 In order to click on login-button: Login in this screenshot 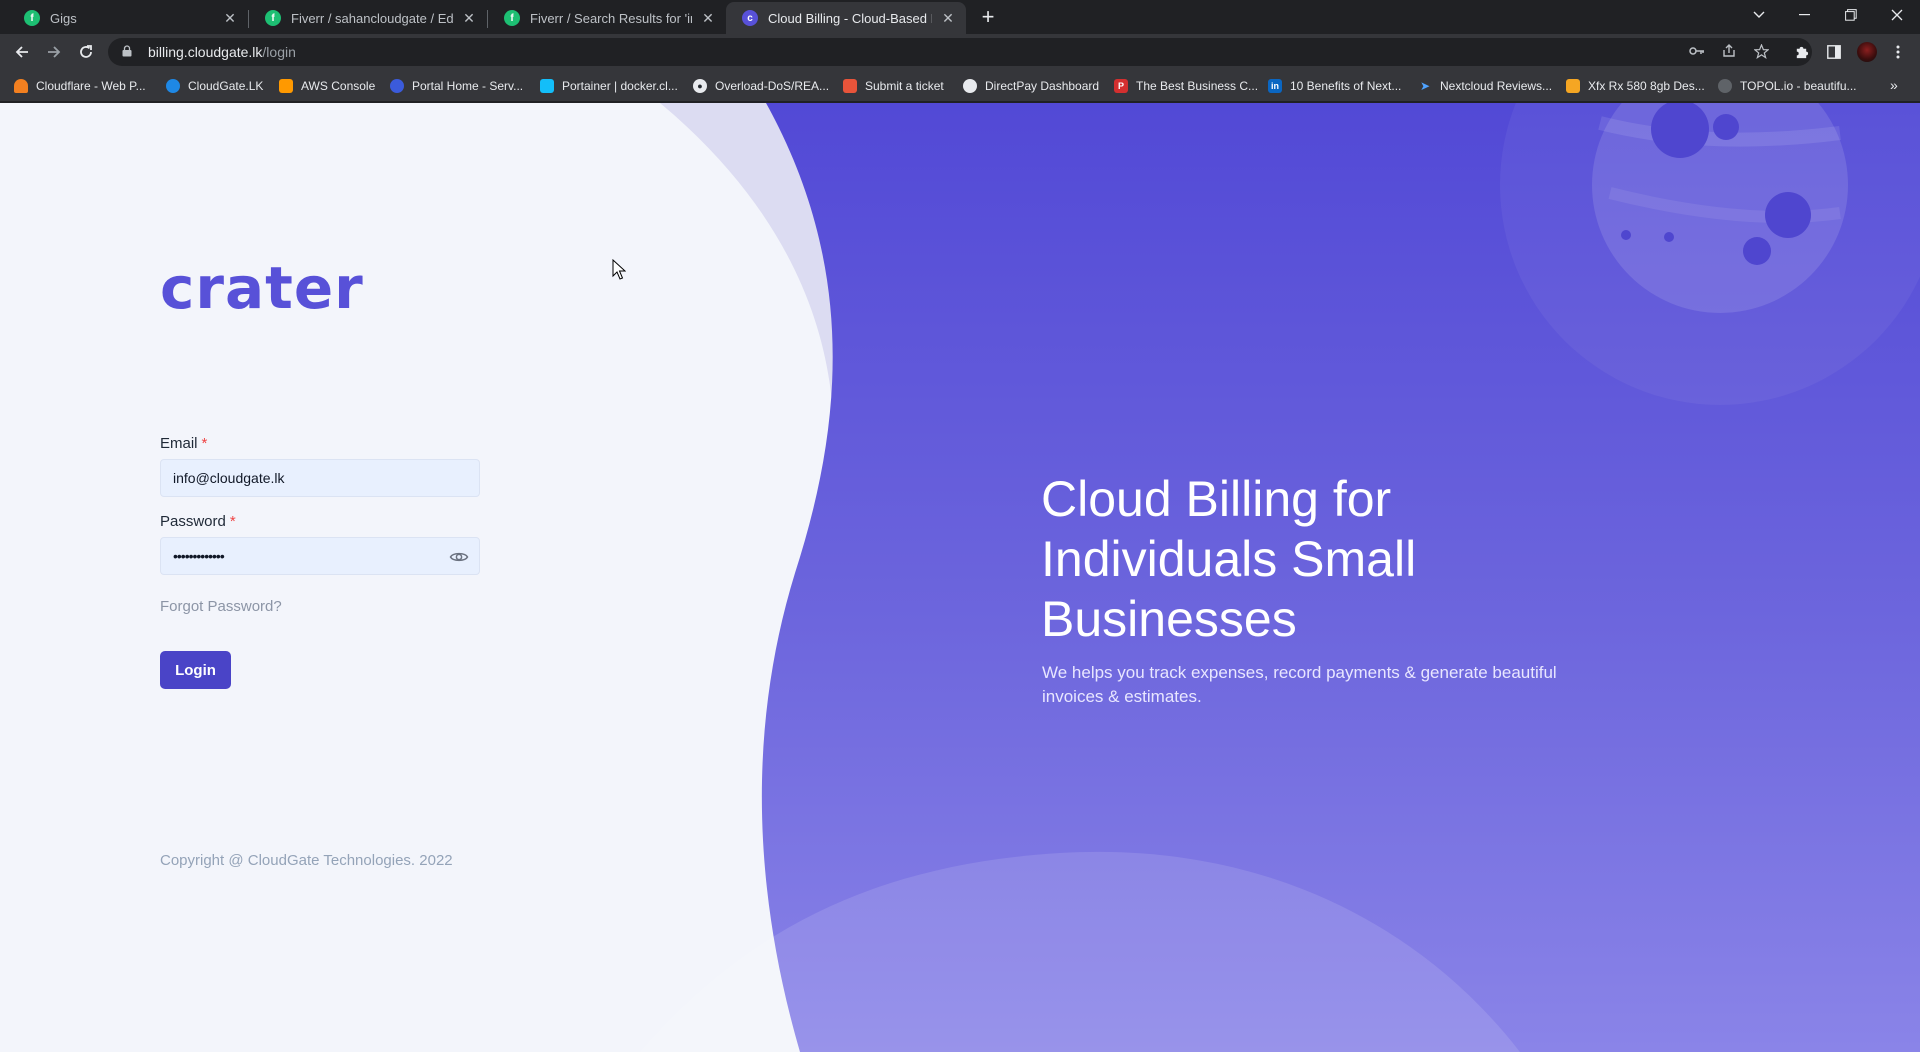, I will do `click(195, 670)`.